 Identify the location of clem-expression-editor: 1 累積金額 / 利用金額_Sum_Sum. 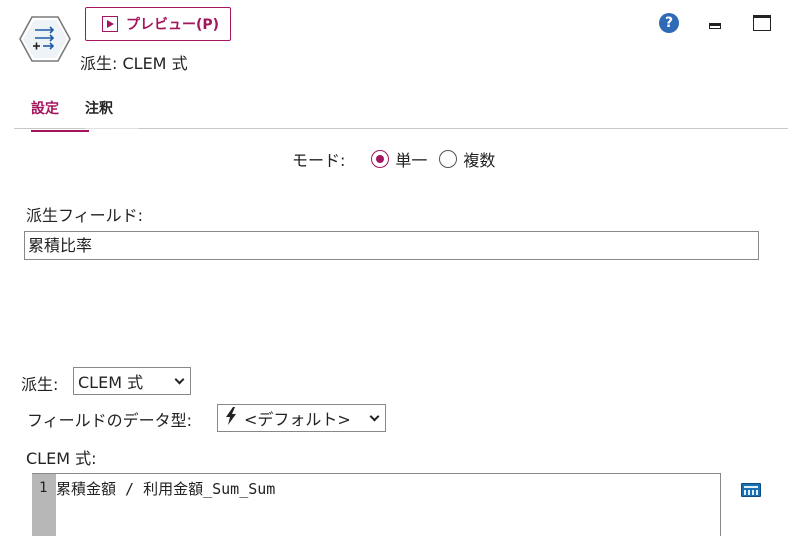
(376, 504).